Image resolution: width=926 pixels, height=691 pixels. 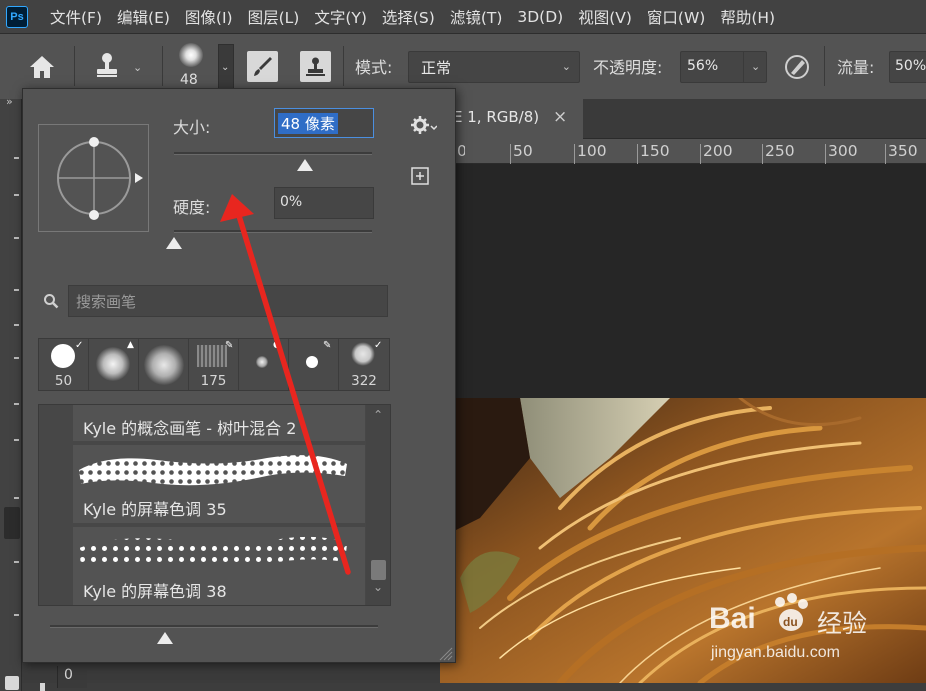 I want to click on brush-name: Kyle 的屏幕色调 38, so click(x=155, y=591).